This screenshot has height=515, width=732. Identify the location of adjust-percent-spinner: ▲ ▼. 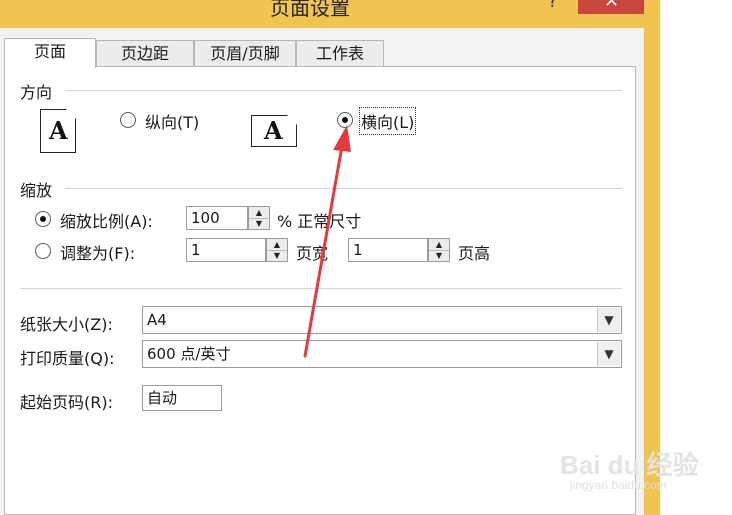
(259, 218).